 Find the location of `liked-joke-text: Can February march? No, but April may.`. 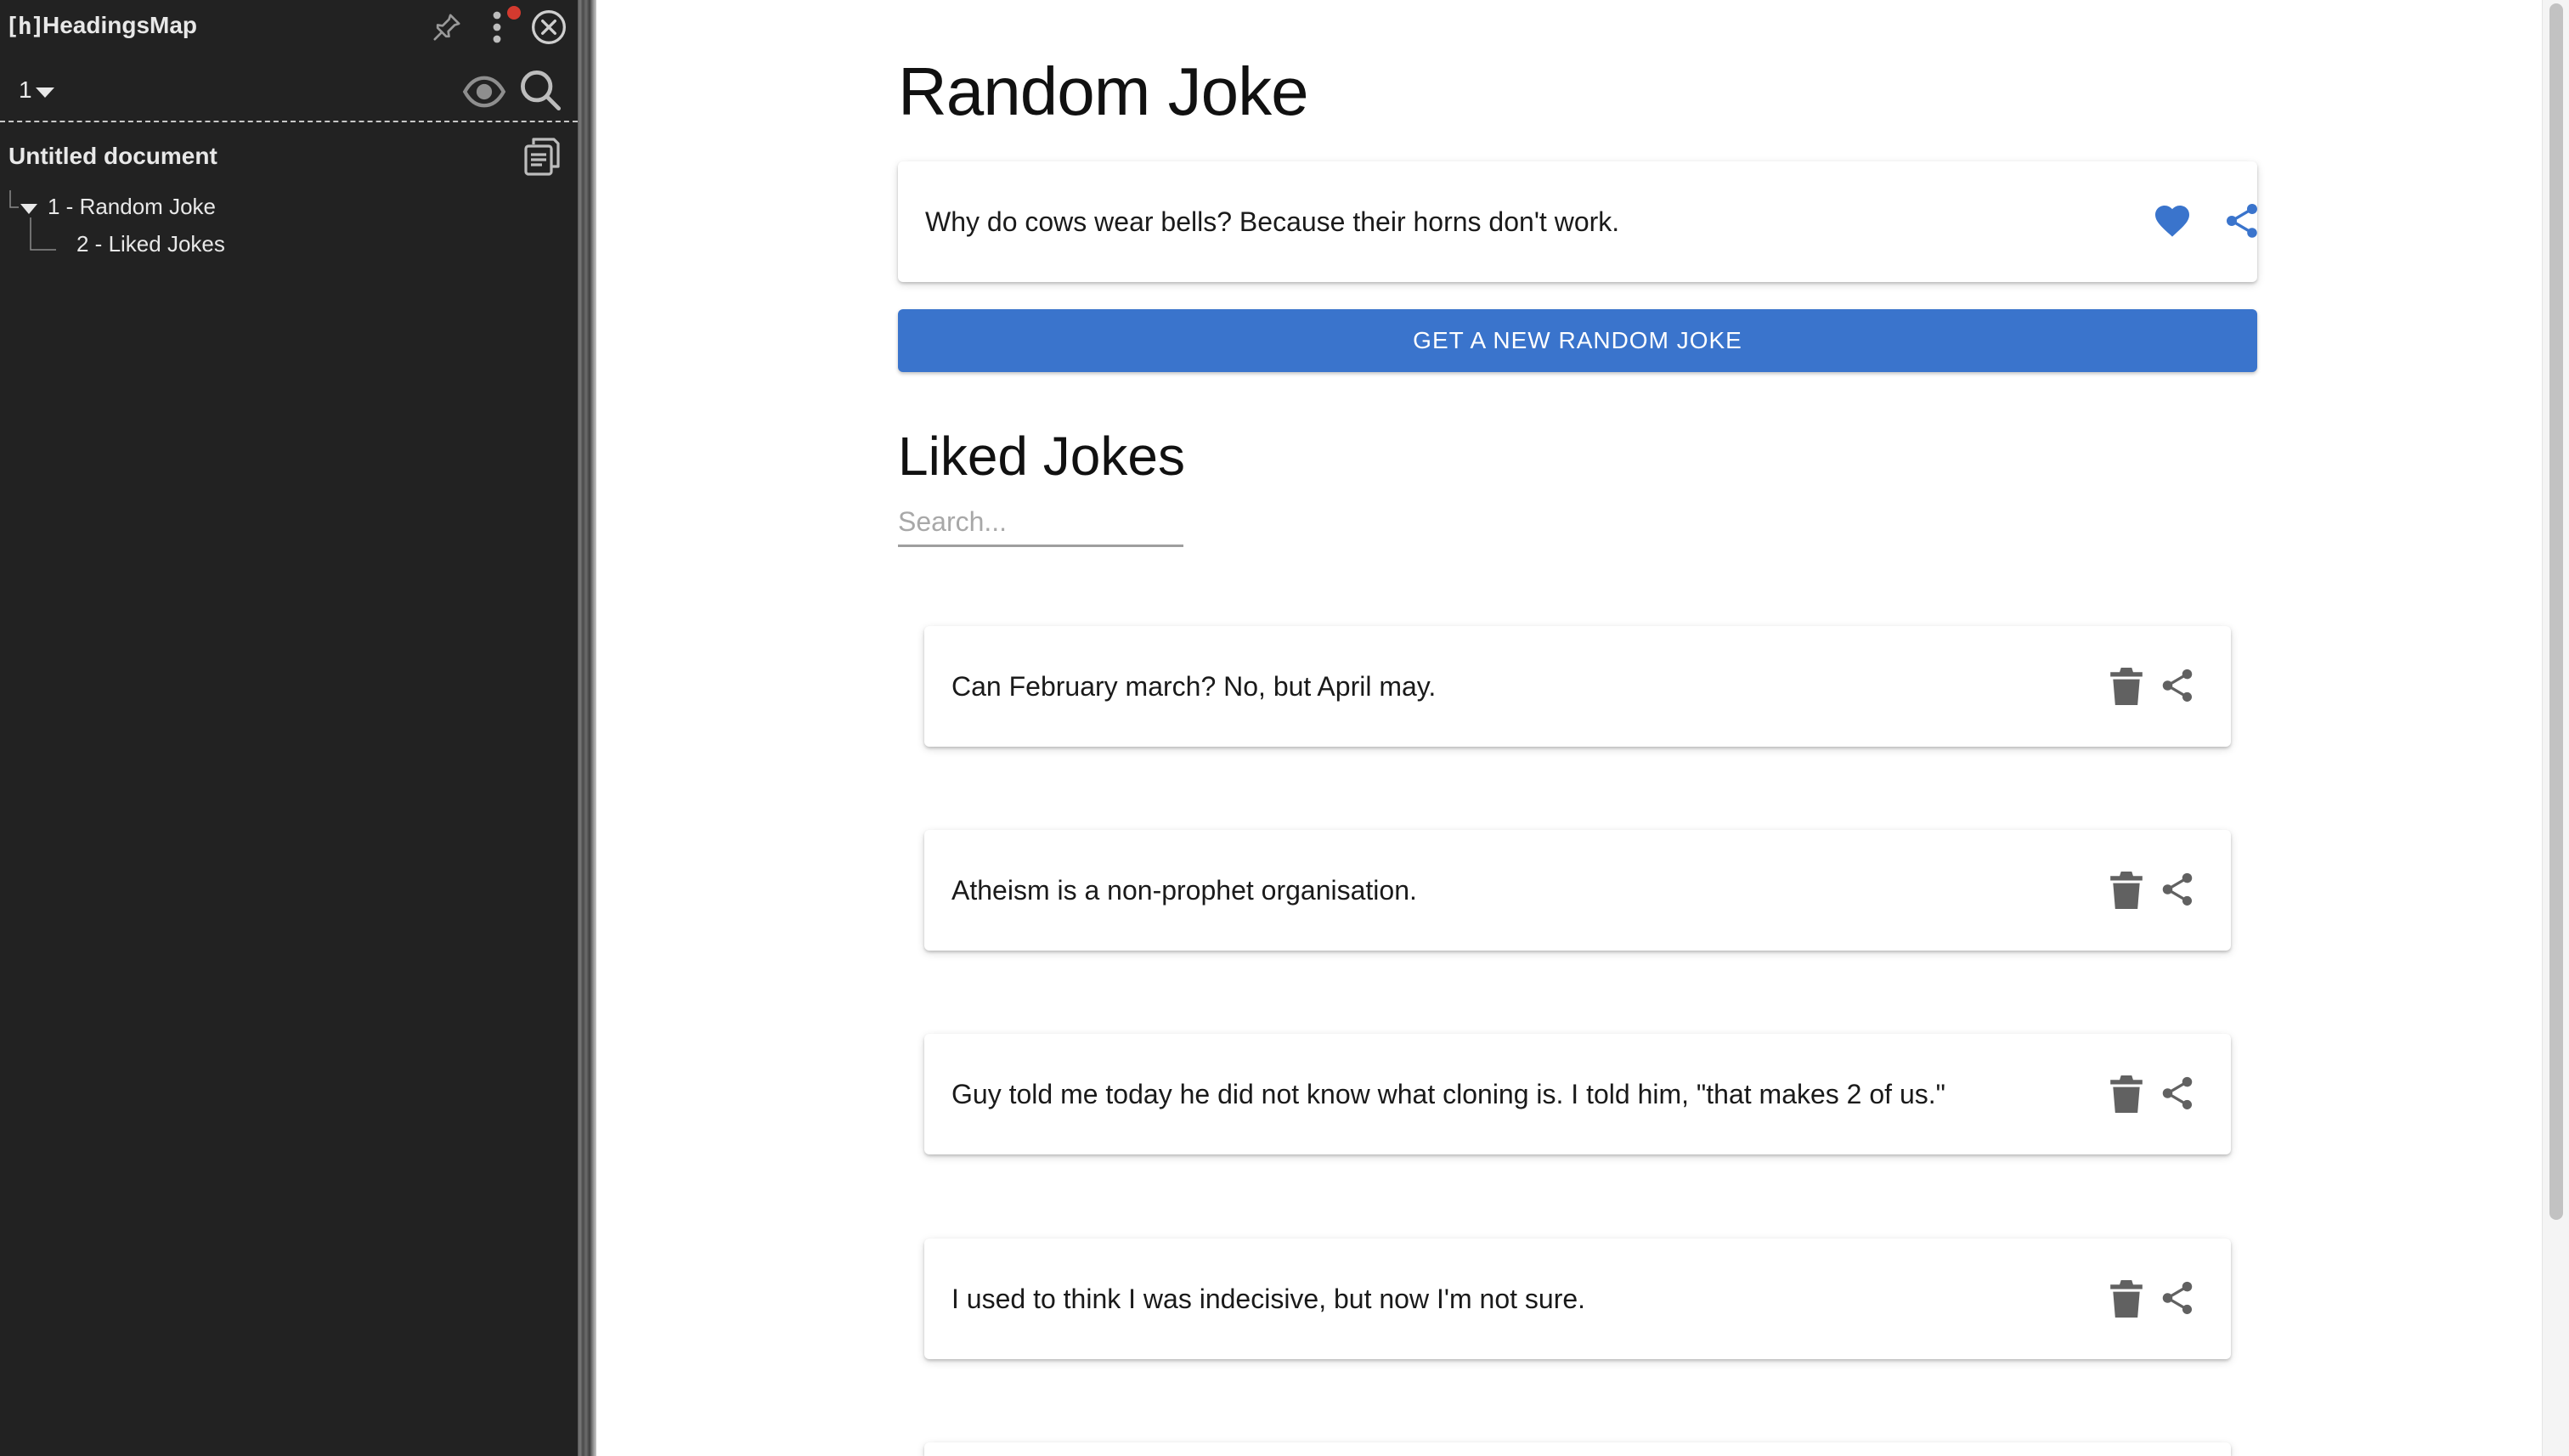

liked-joke-text: Can February march? No, but April may. is located at coordinates (1194, 686).